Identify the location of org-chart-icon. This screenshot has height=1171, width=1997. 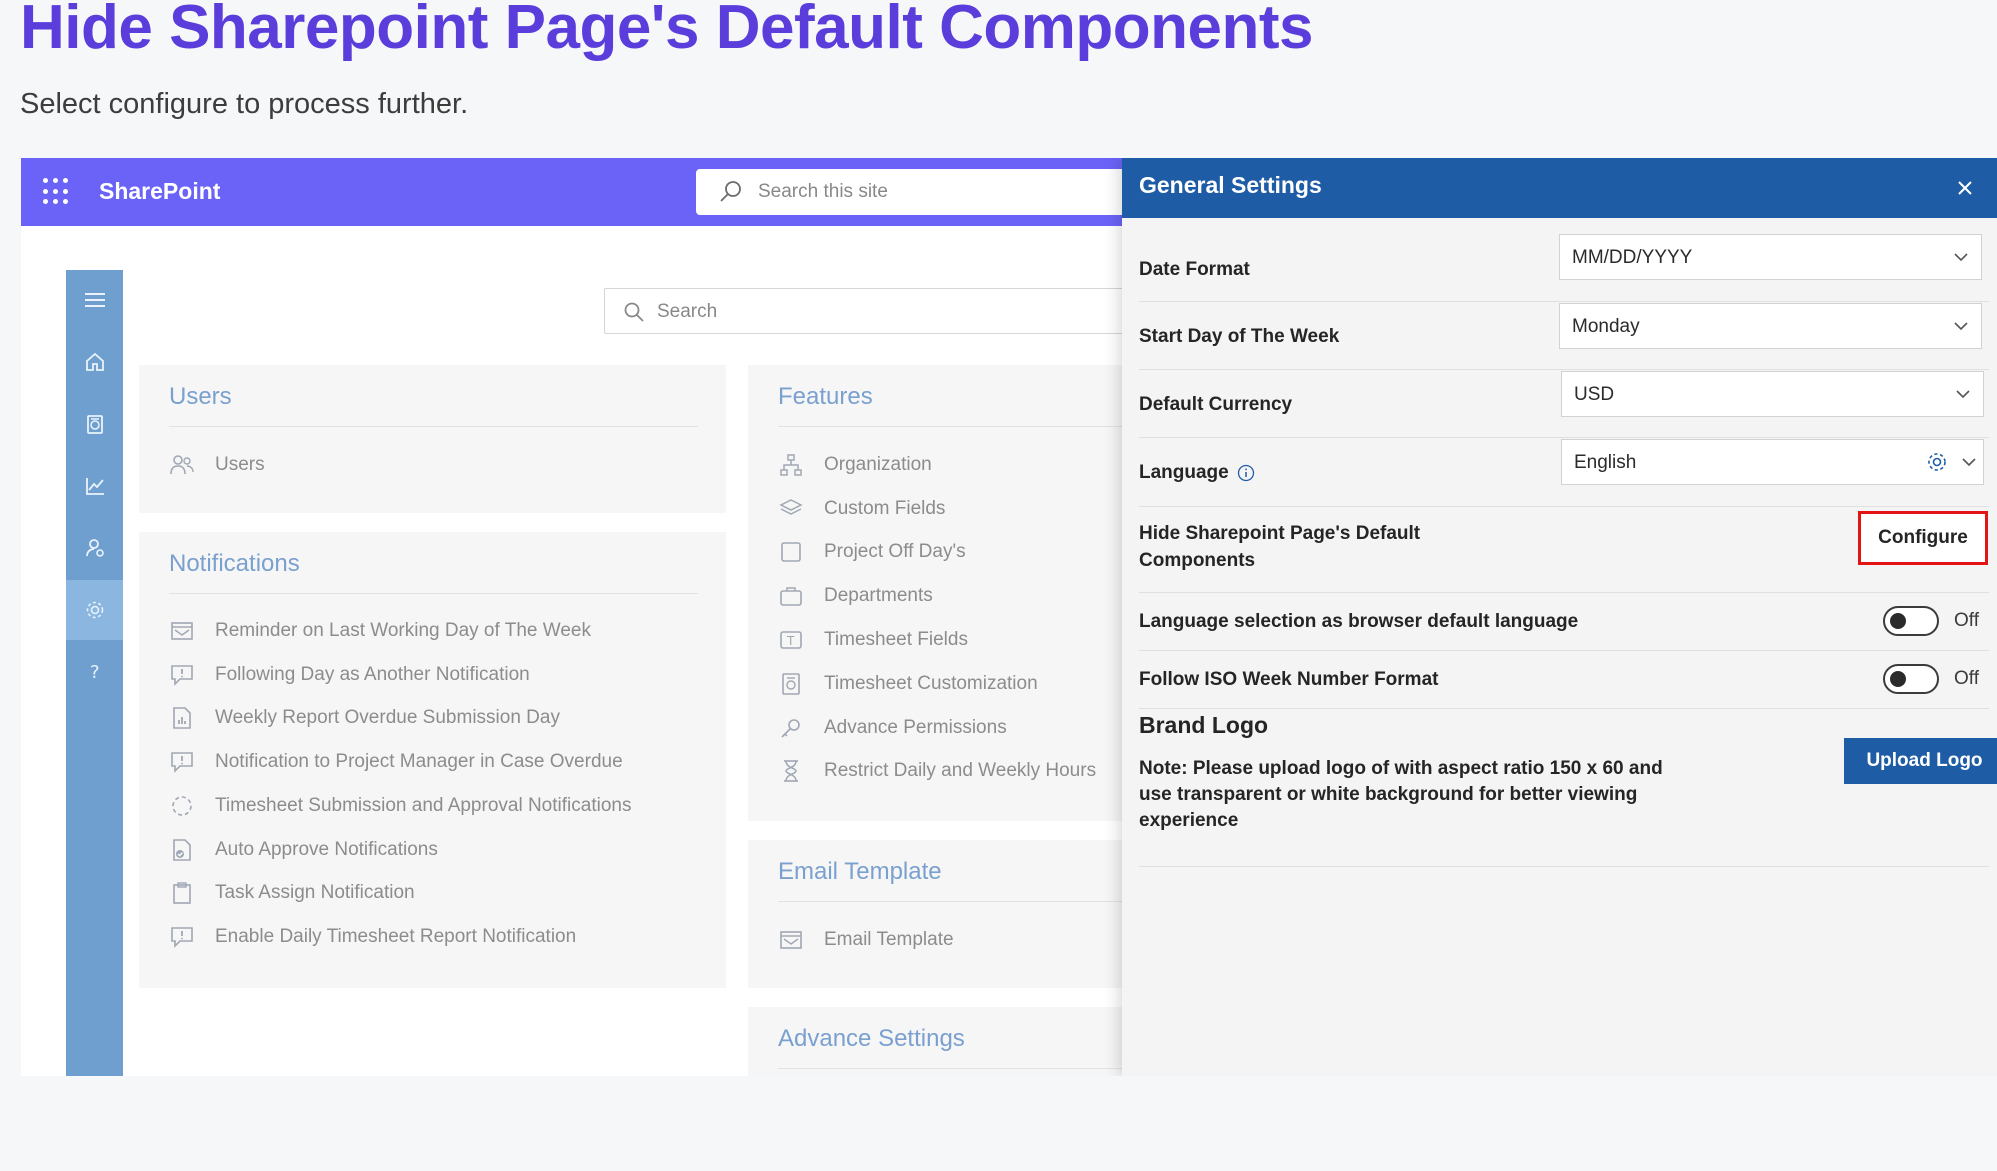
(791, 465).